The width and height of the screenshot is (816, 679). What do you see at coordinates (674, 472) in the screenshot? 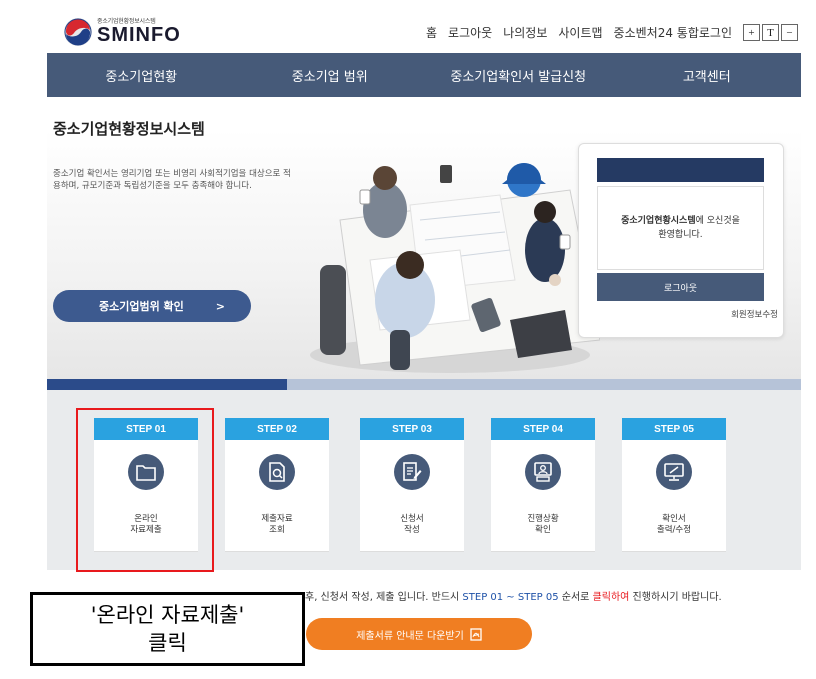
I see `print-monitor-icon` at bounding box center [674, 472].